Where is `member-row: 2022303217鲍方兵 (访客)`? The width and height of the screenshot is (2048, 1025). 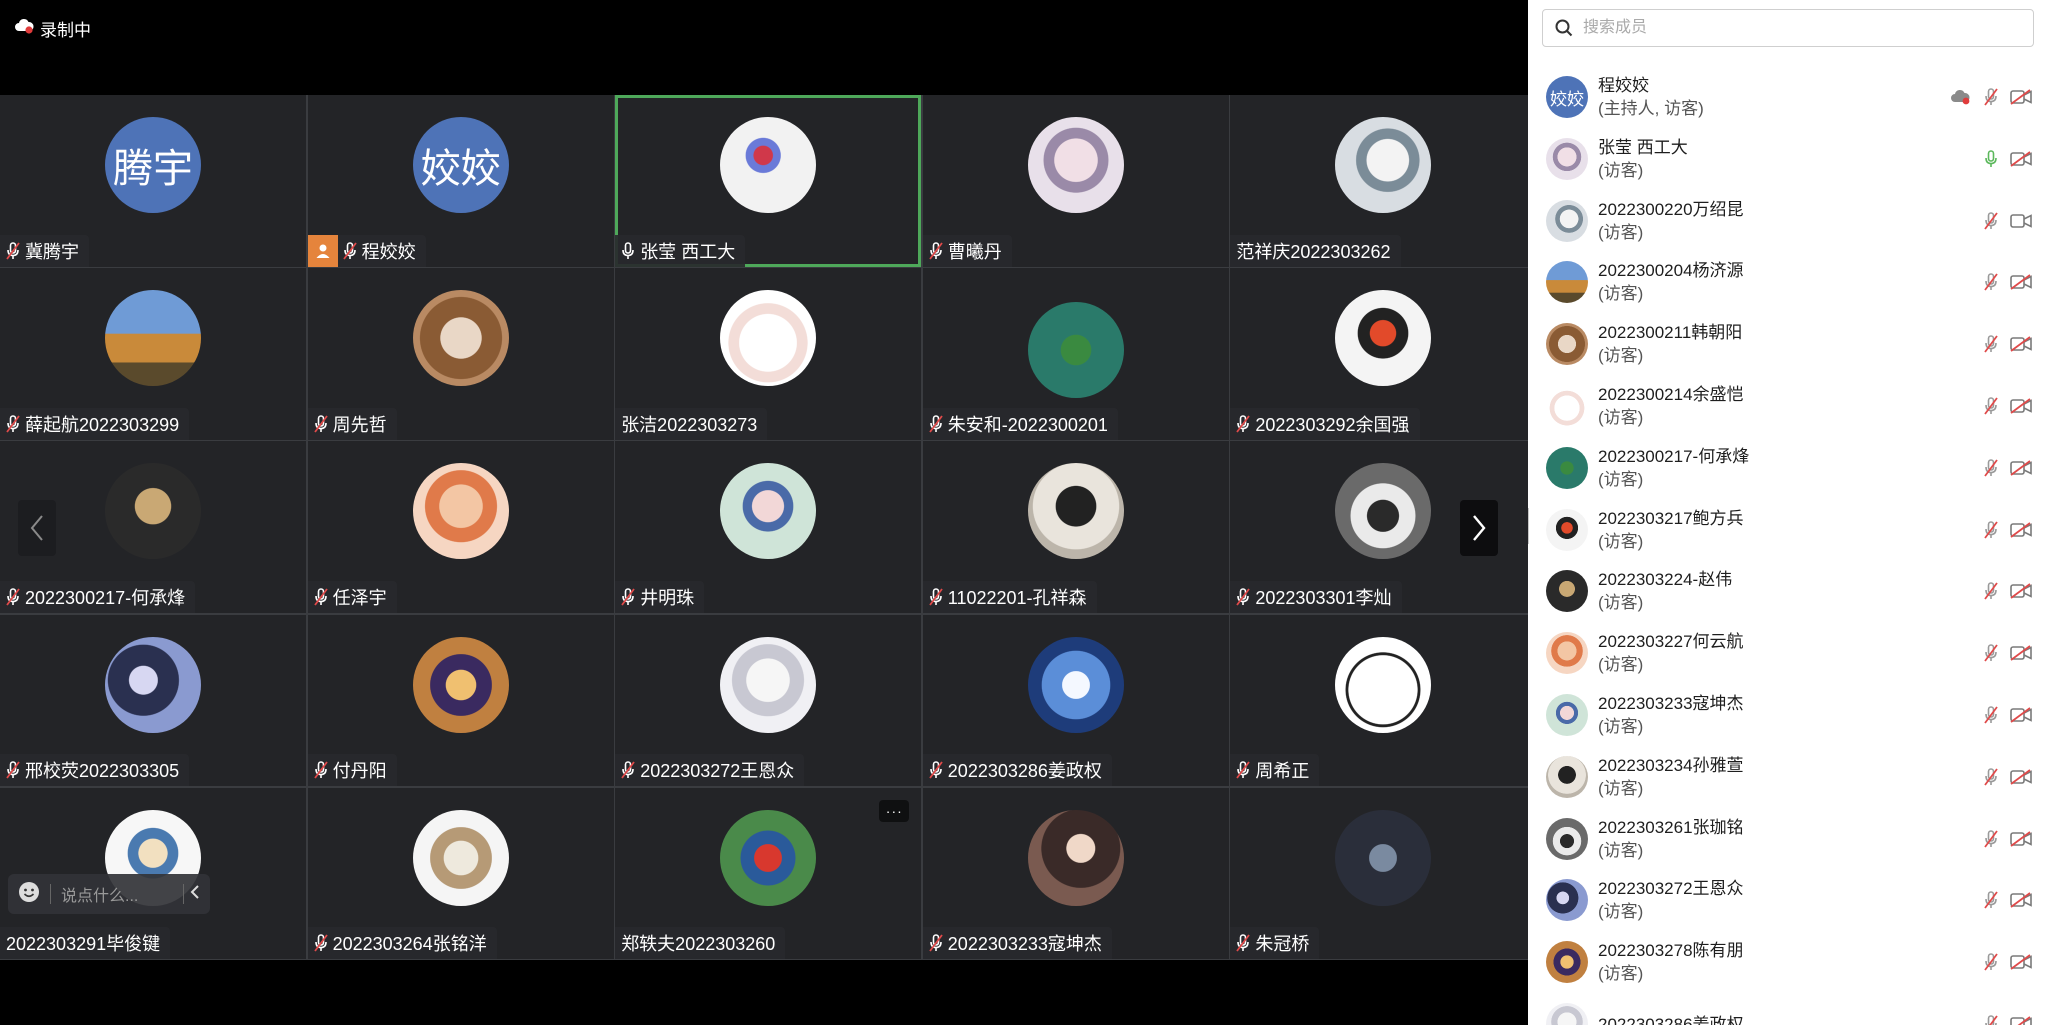 member-row: 2022303217鲍方兵 (访客) is located at coordinates (1788, 530).